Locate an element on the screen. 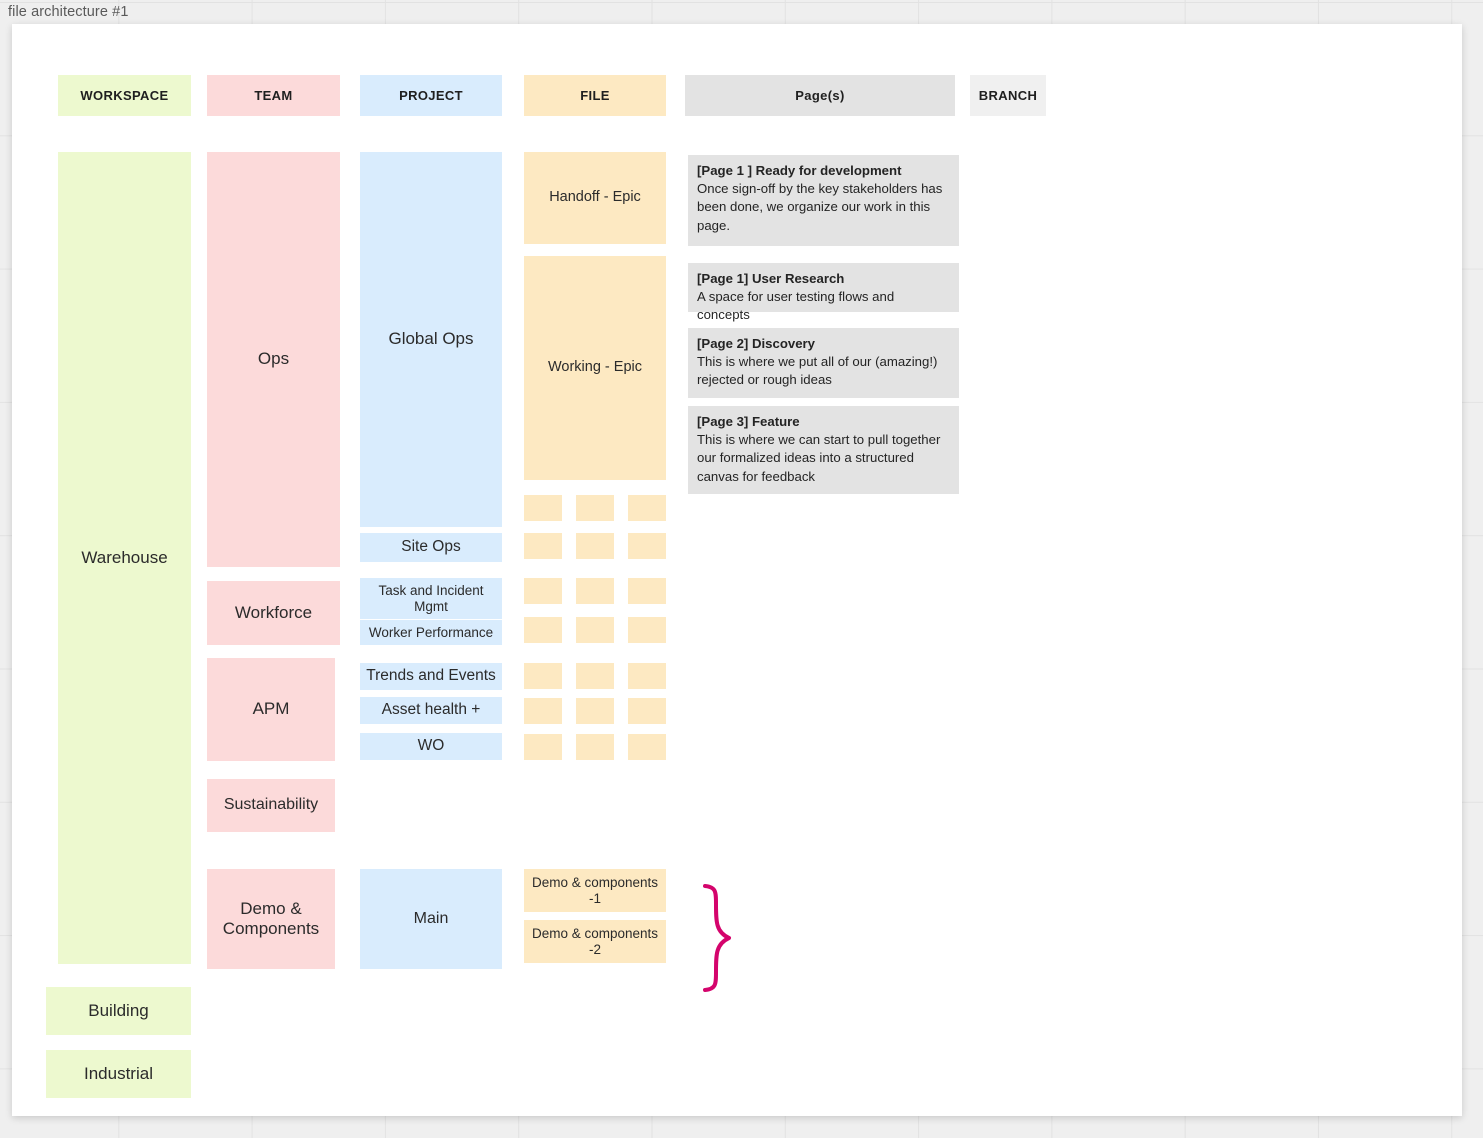 The image size is (1483, 1138). file-block-working-epic: Working - Epic is located at coordinates (595, 368).